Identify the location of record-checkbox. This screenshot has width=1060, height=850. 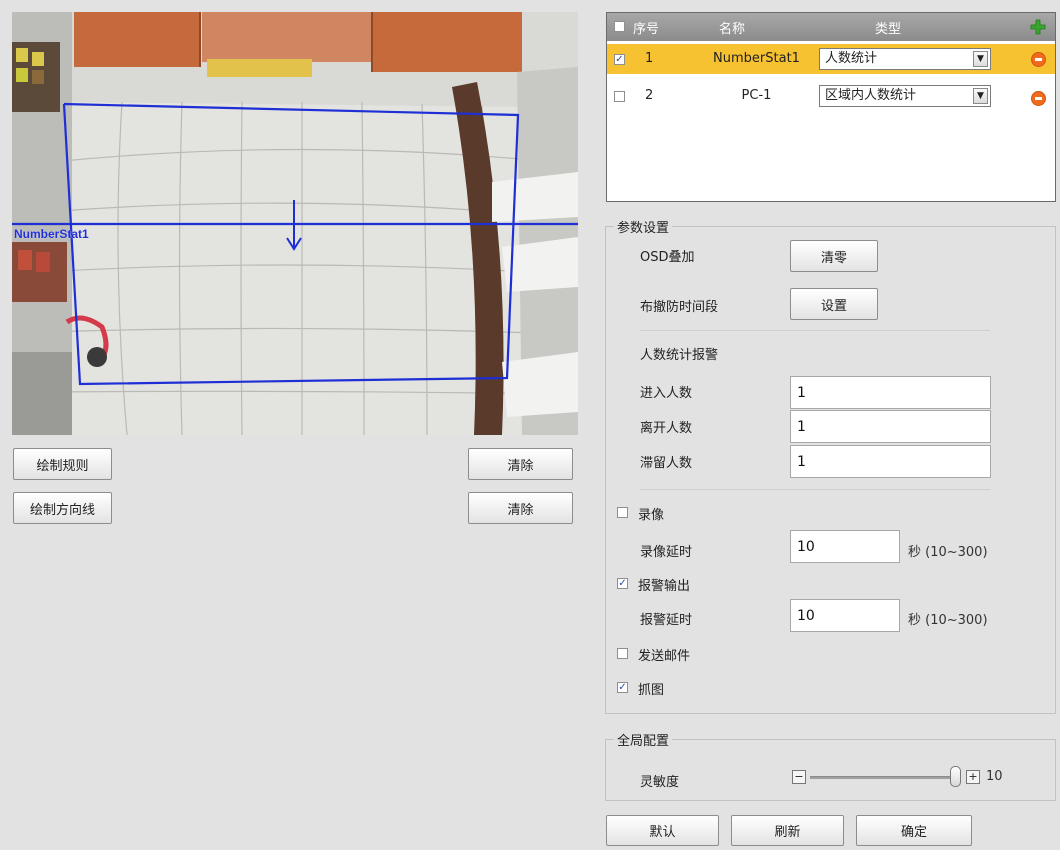
(622, 512).